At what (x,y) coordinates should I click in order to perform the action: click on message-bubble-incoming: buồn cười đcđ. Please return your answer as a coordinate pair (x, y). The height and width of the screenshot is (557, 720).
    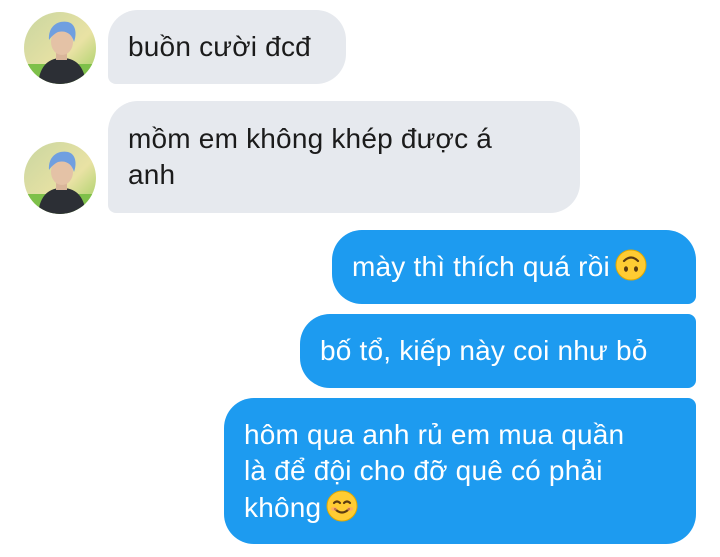
    Looking at the image, I should click on (227, 47).